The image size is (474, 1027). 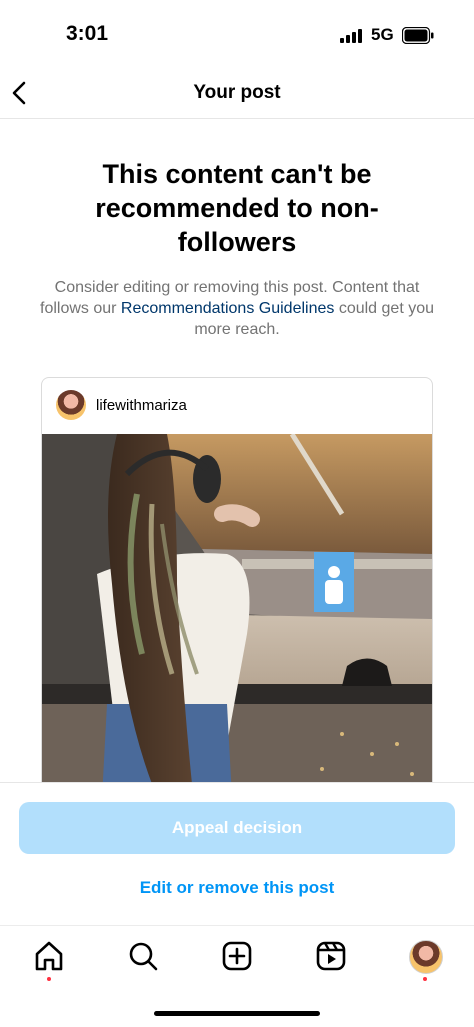 I want to click on nav-header: Your post, so click(x=237, y=94).